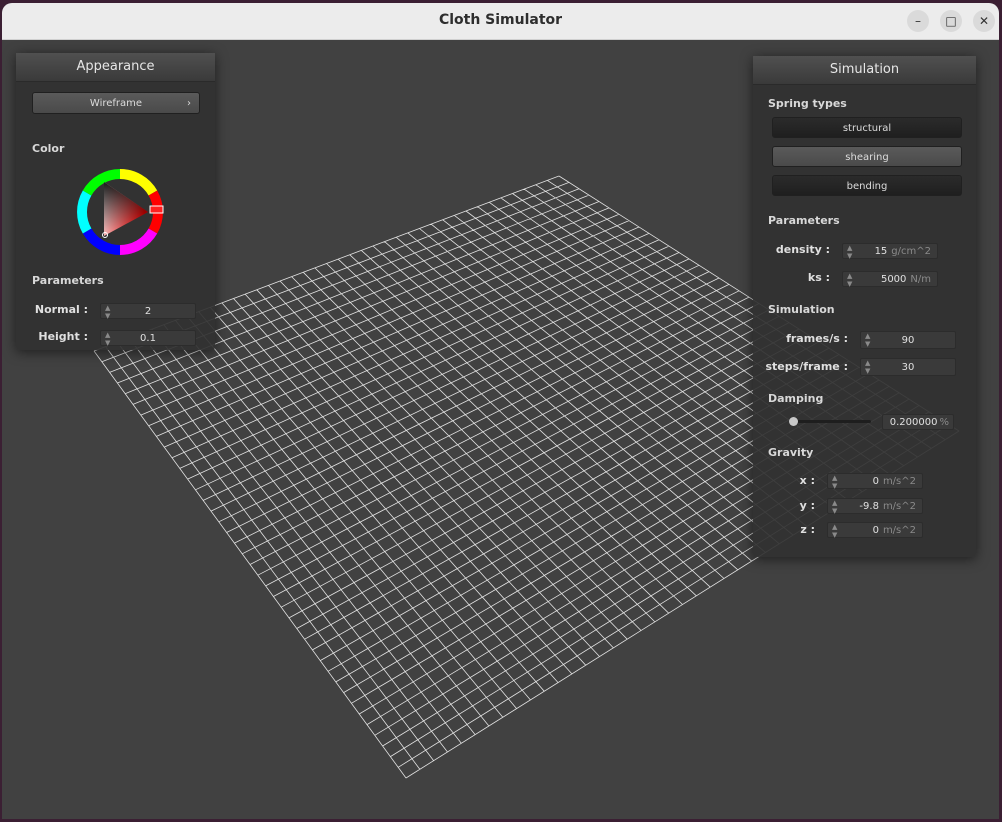 Image resolution: width=1002 pixels, height=822 pixels. I want to click on gravity-z-input: ▲ ▼ 0 m/s^2, so click(875, 530).